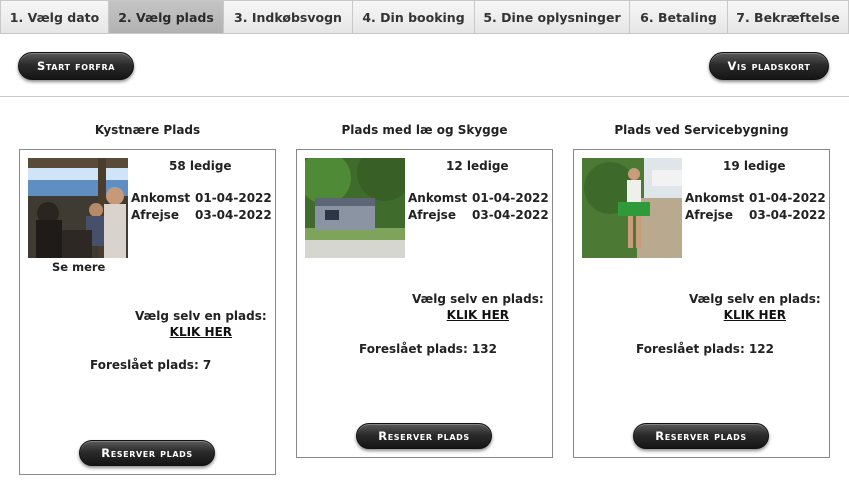 This screenshot has width=849, height=480. I want to click on action-bar: Start forfra Vis pladskort, so click(424, 65).